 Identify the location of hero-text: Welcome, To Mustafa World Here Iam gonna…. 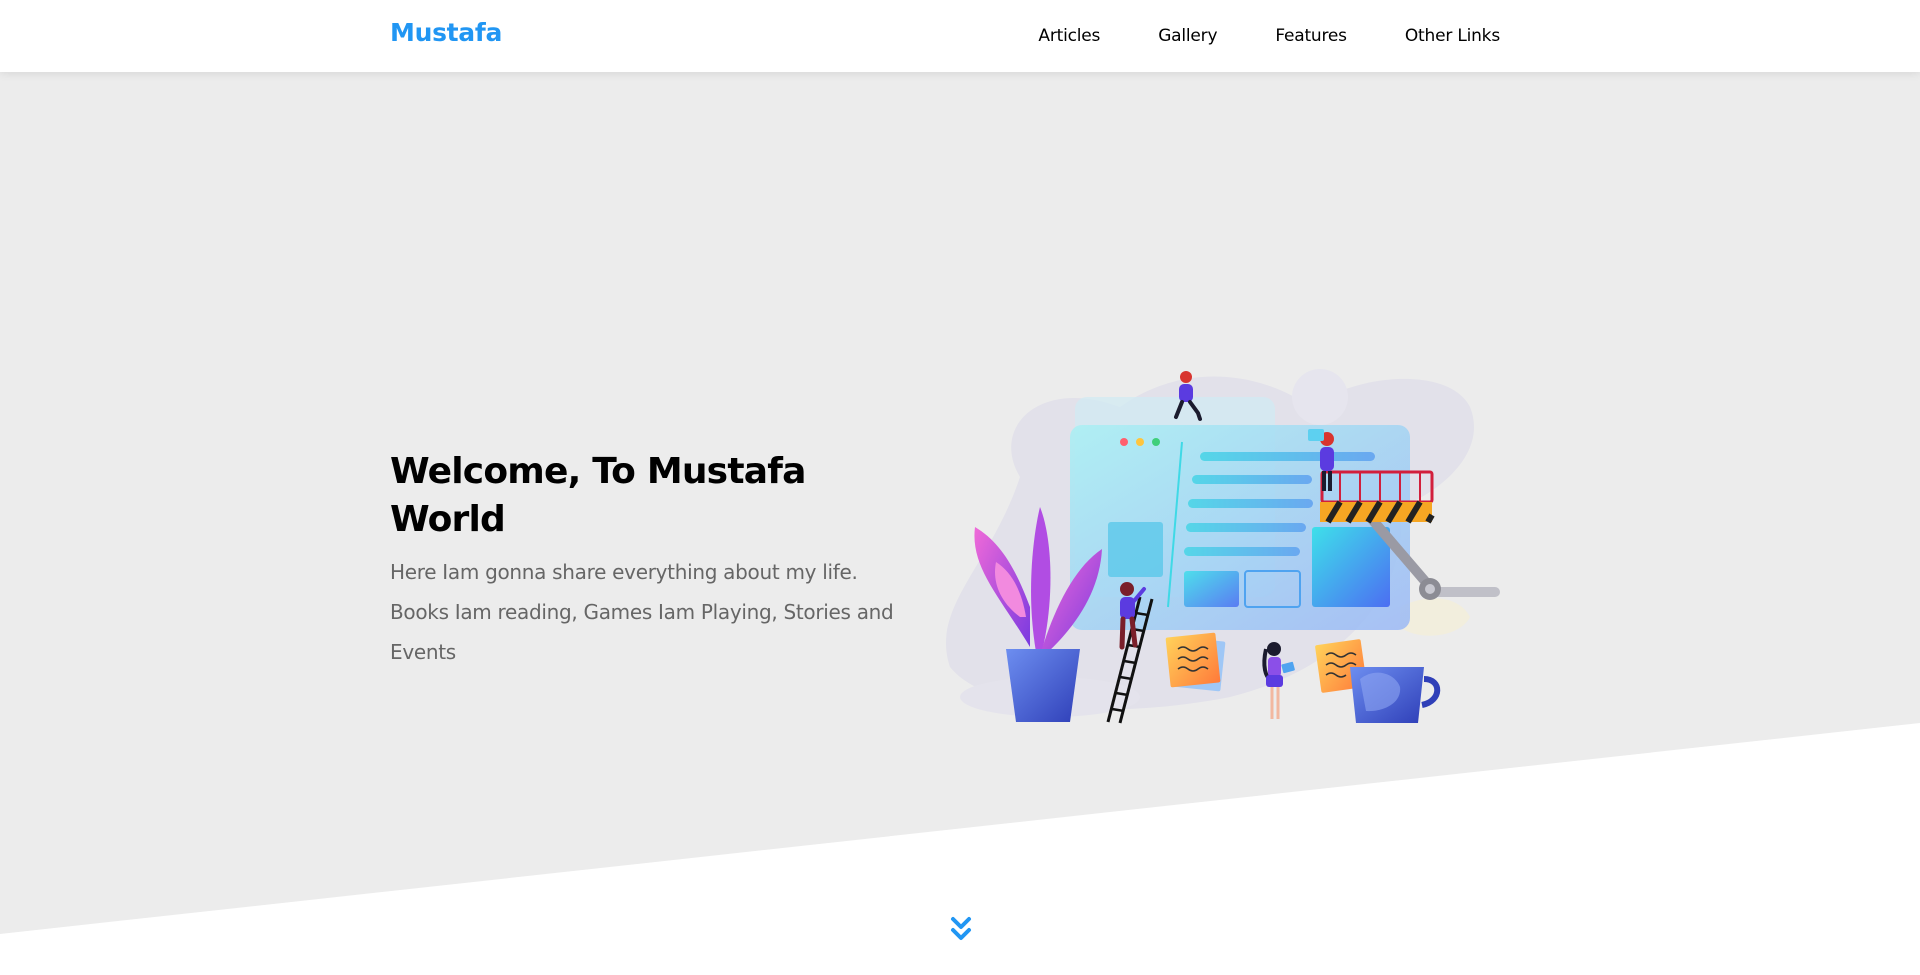
(650, 560).